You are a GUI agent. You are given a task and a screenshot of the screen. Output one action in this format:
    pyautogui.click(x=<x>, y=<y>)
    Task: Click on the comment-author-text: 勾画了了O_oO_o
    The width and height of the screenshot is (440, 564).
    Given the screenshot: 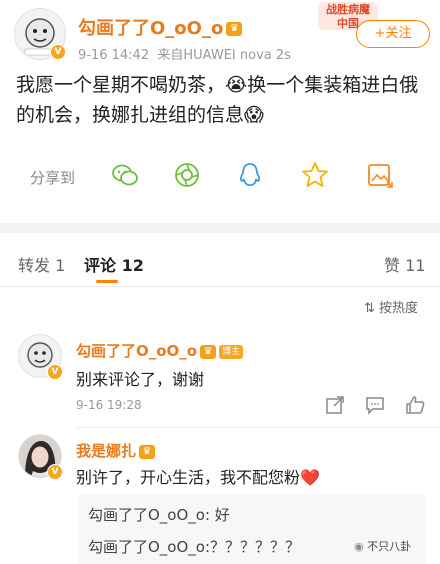 What is the action you would take?
    pyautogui.click(x=136, y=351)
    